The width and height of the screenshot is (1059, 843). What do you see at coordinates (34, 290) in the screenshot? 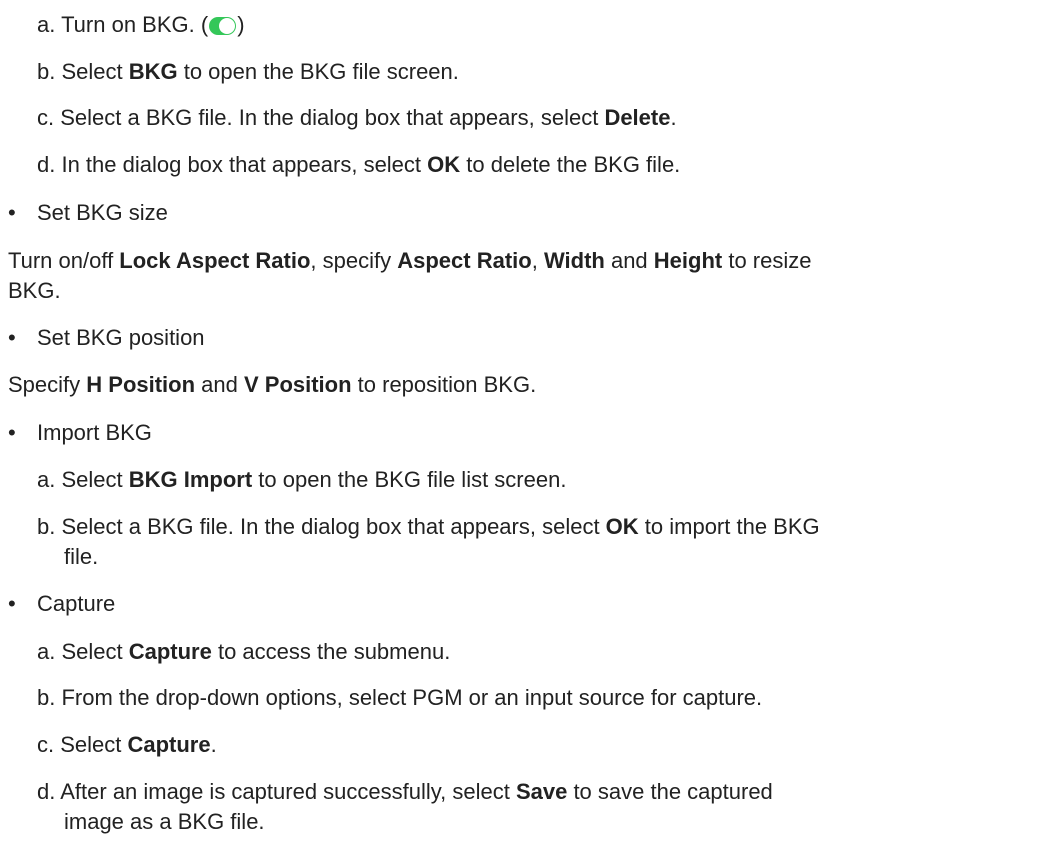
I see `size-desc-line2: BKG.` at bounding box center [34, 290].